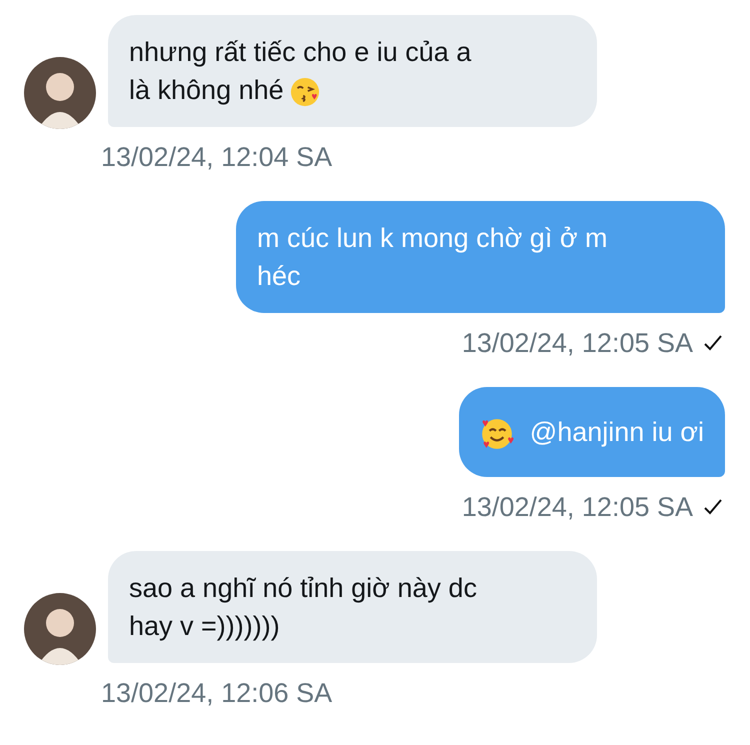 The height and width of the screenshot is (745, 750). I want to click on message-text: nhưng rất tiếc cho e iu của a là không nhé, so click(300, 71).